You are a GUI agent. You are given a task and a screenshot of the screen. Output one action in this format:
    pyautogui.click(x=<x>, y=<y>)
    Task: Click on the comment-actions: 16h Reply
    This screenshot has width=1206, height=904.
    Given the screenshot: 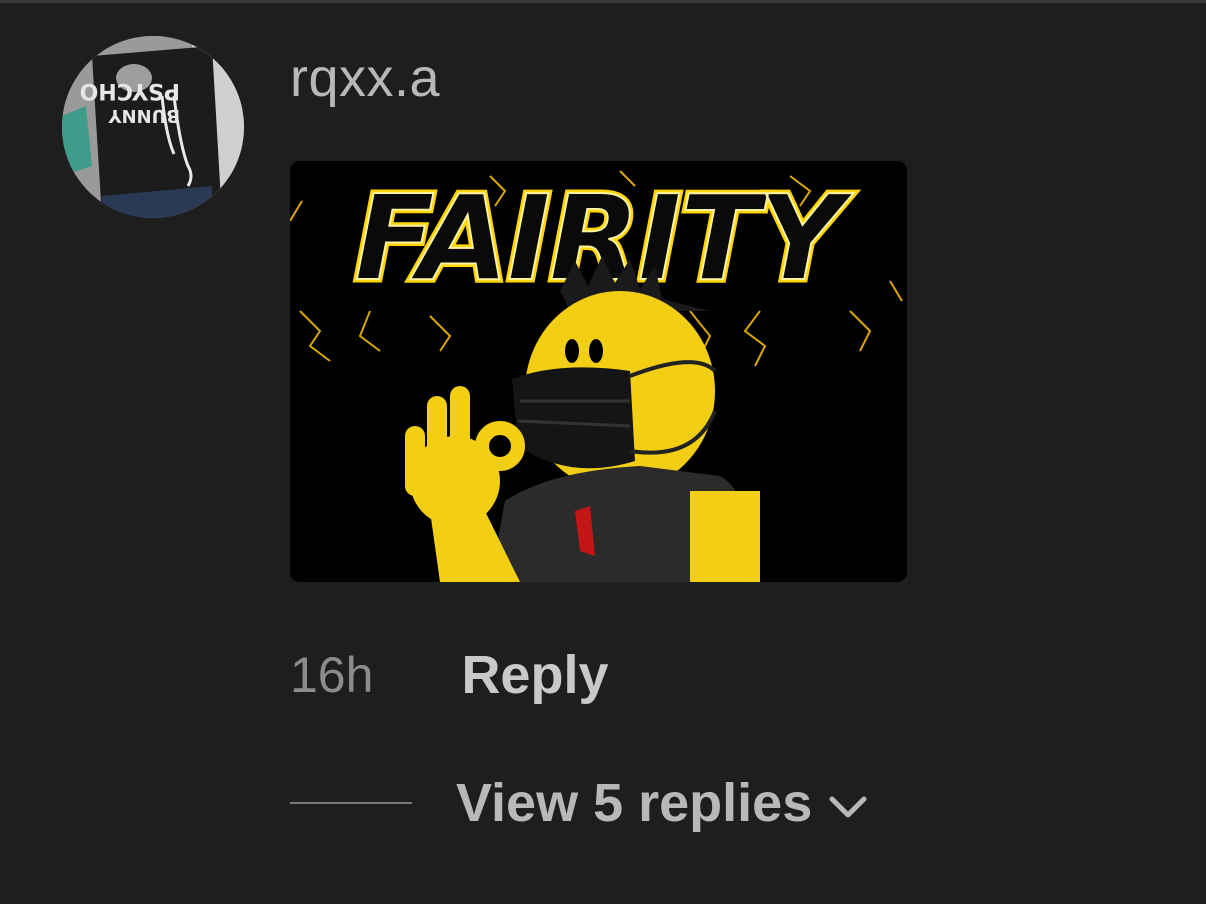 What is the action you would take?
    pyautogui.click(x=449, y=675)
    